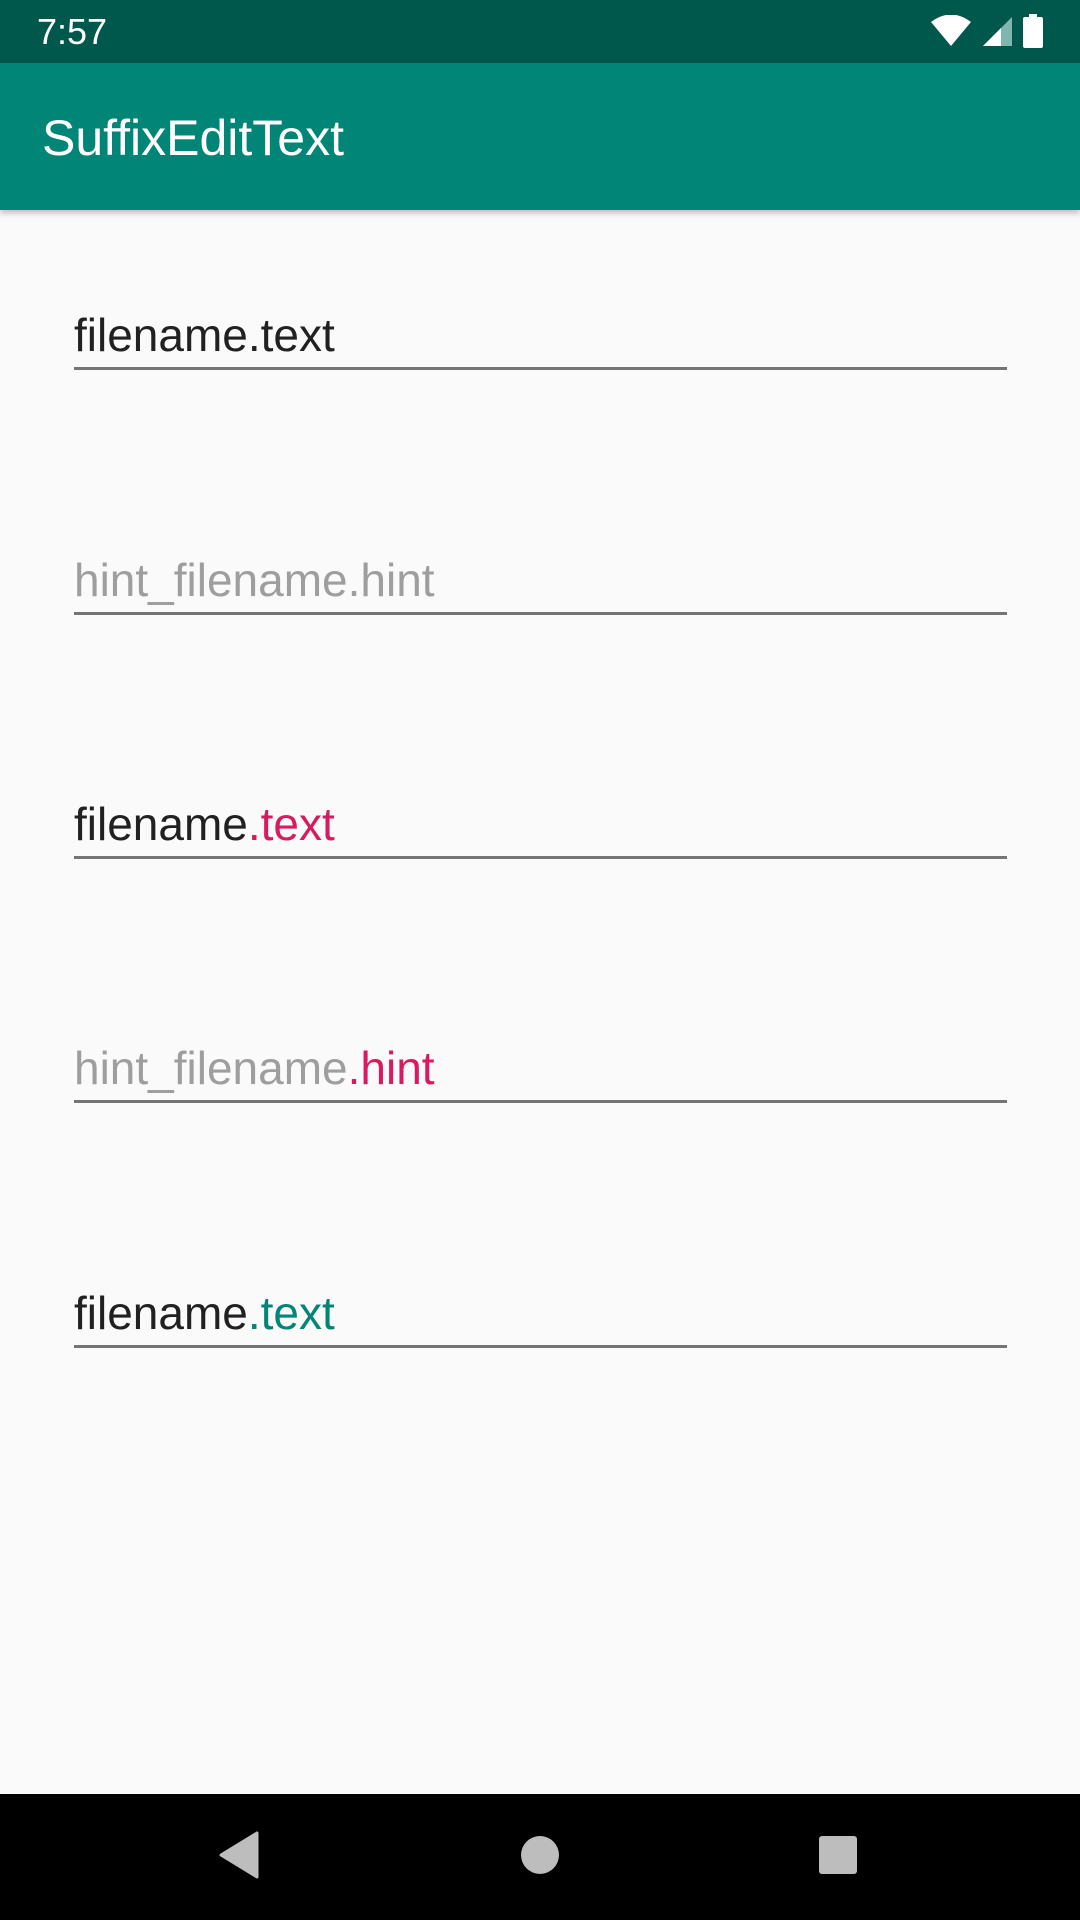 Image resolution: width=1080 pixels, height=1920 pixels. I want to click on suffix-edit-text-4: hint_filename.hint, so click(540, 1068).